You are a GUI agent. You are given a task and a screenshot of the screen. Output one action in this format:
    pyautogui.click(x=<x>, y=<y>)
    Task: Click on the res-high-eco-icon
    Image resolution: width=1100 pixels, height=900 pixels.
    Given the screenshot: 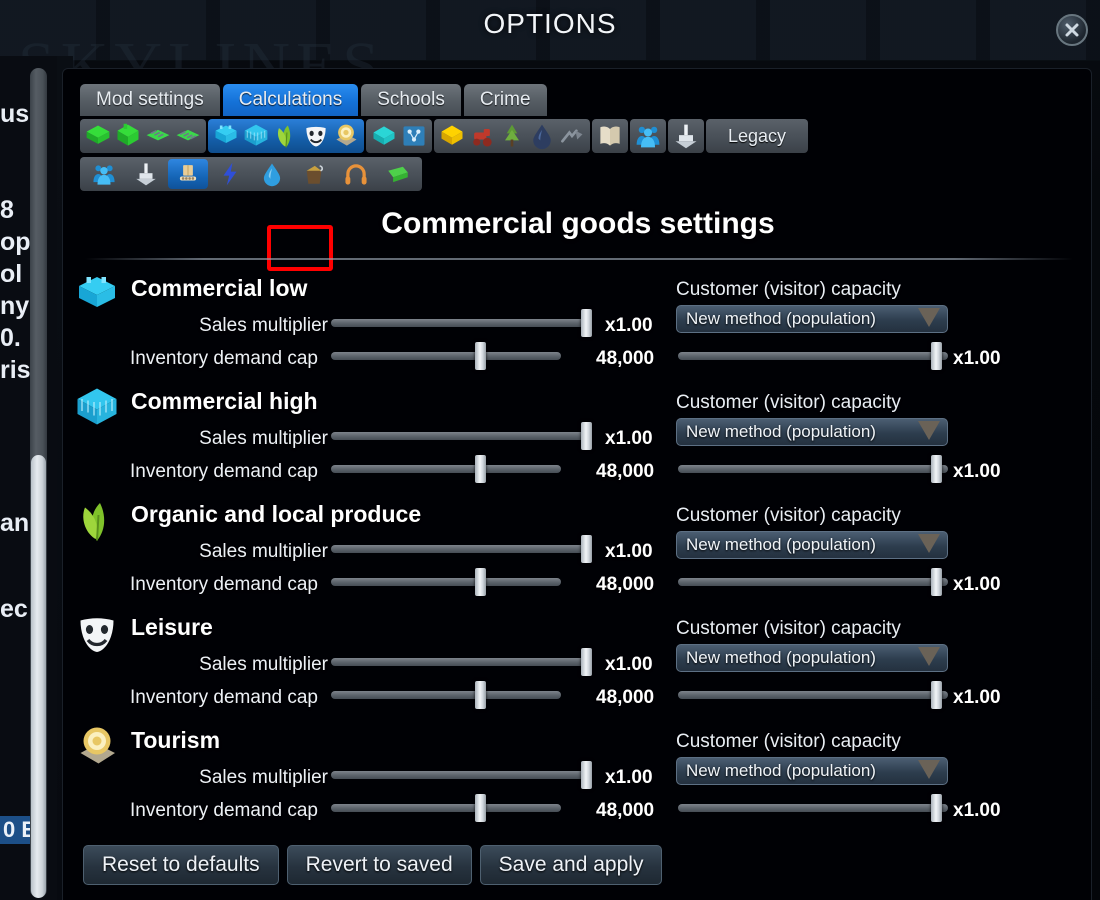 What is the action you would take?
    pyautogui.click(x=188, y=136)
    